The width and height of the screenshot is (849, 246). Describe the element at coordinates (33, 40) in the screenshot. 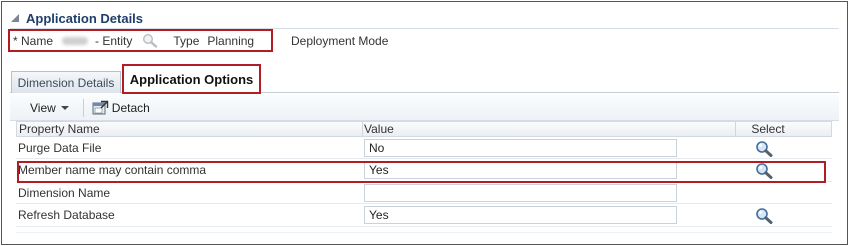

I see `name-label: * Name` at that location.